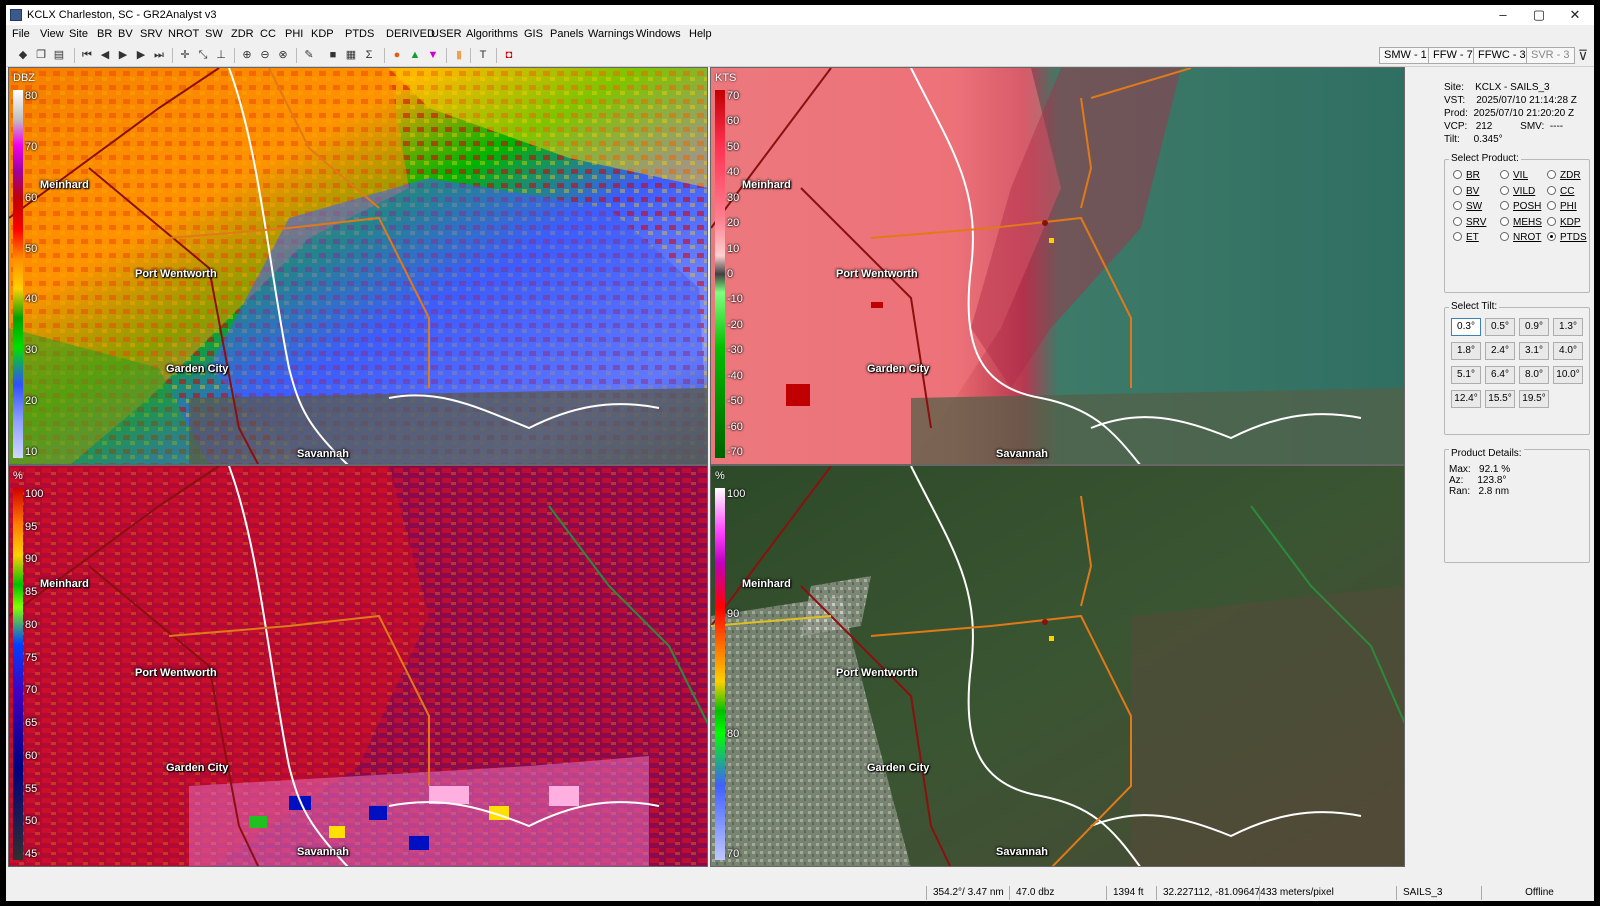 This screenshot has height=906, width=1600. I want to click on tilt-button-10-0: 10.0°, so click(1568, 375).